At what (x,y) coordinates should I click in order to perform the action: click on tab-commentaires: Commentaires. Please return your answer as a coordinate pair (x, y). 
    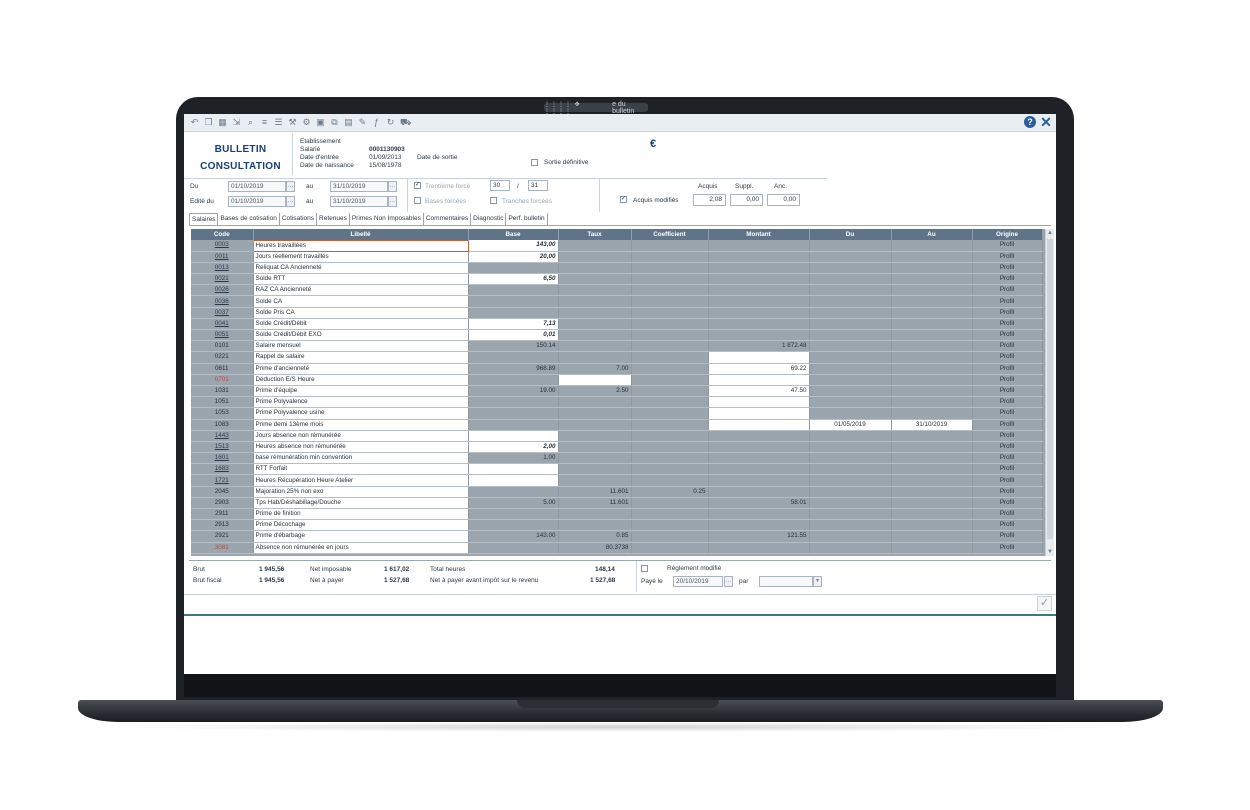
    Looking at the image, I should click on (448, 219).